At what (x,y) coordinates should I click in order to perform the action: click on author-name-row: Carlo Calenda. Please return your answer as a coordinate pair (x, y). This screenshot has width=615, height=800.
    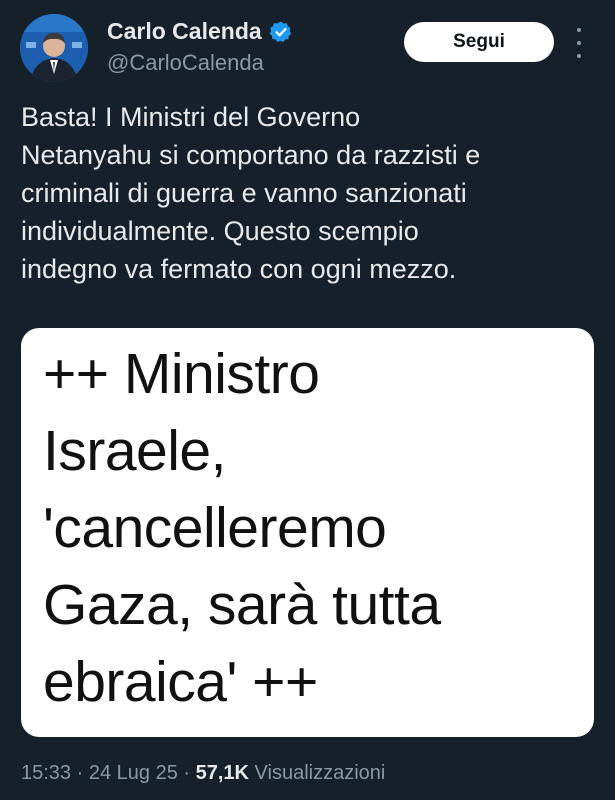
    Looking at the image, I should click on (200, 31).